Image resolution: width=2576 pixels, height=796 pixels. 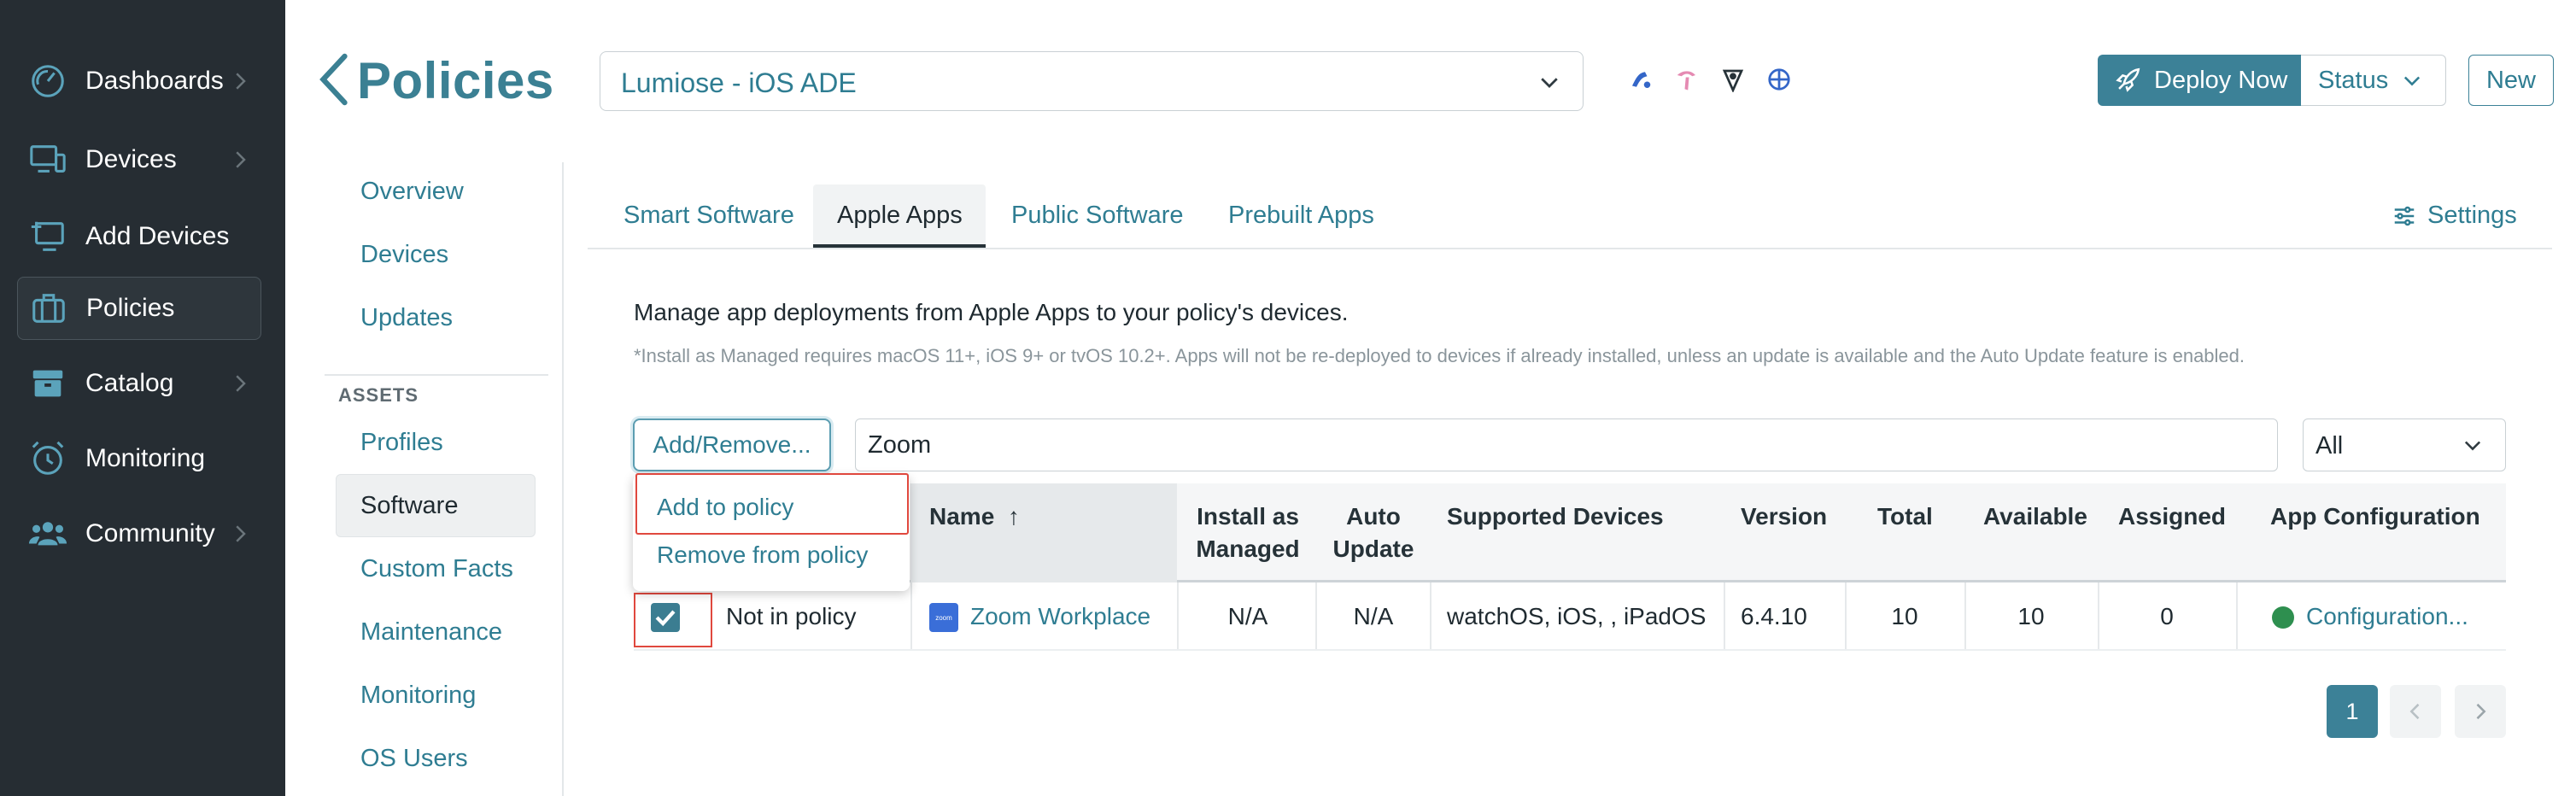 What do you see at coordinates (130, 308) in the screenshot?
I see `sidebar-item-label: Policies` at bounding box center [130, 308].